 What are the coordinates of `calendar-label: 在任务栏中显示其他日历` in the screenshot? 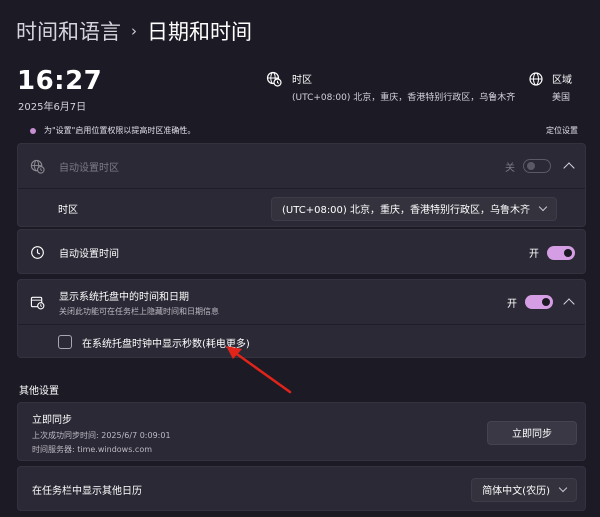 It's located at (87, 491).